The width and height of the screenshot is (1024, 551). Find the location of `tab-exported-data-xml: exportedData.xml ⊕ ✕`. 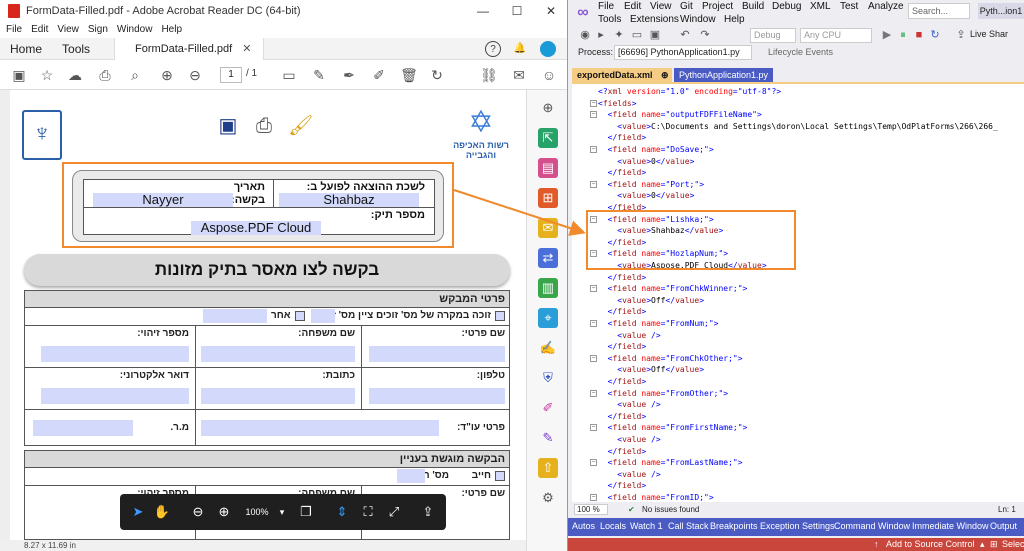

tab-exported-data-xml: exportedData.xml ⊕ ✕ is located at coordinates (626, 75).